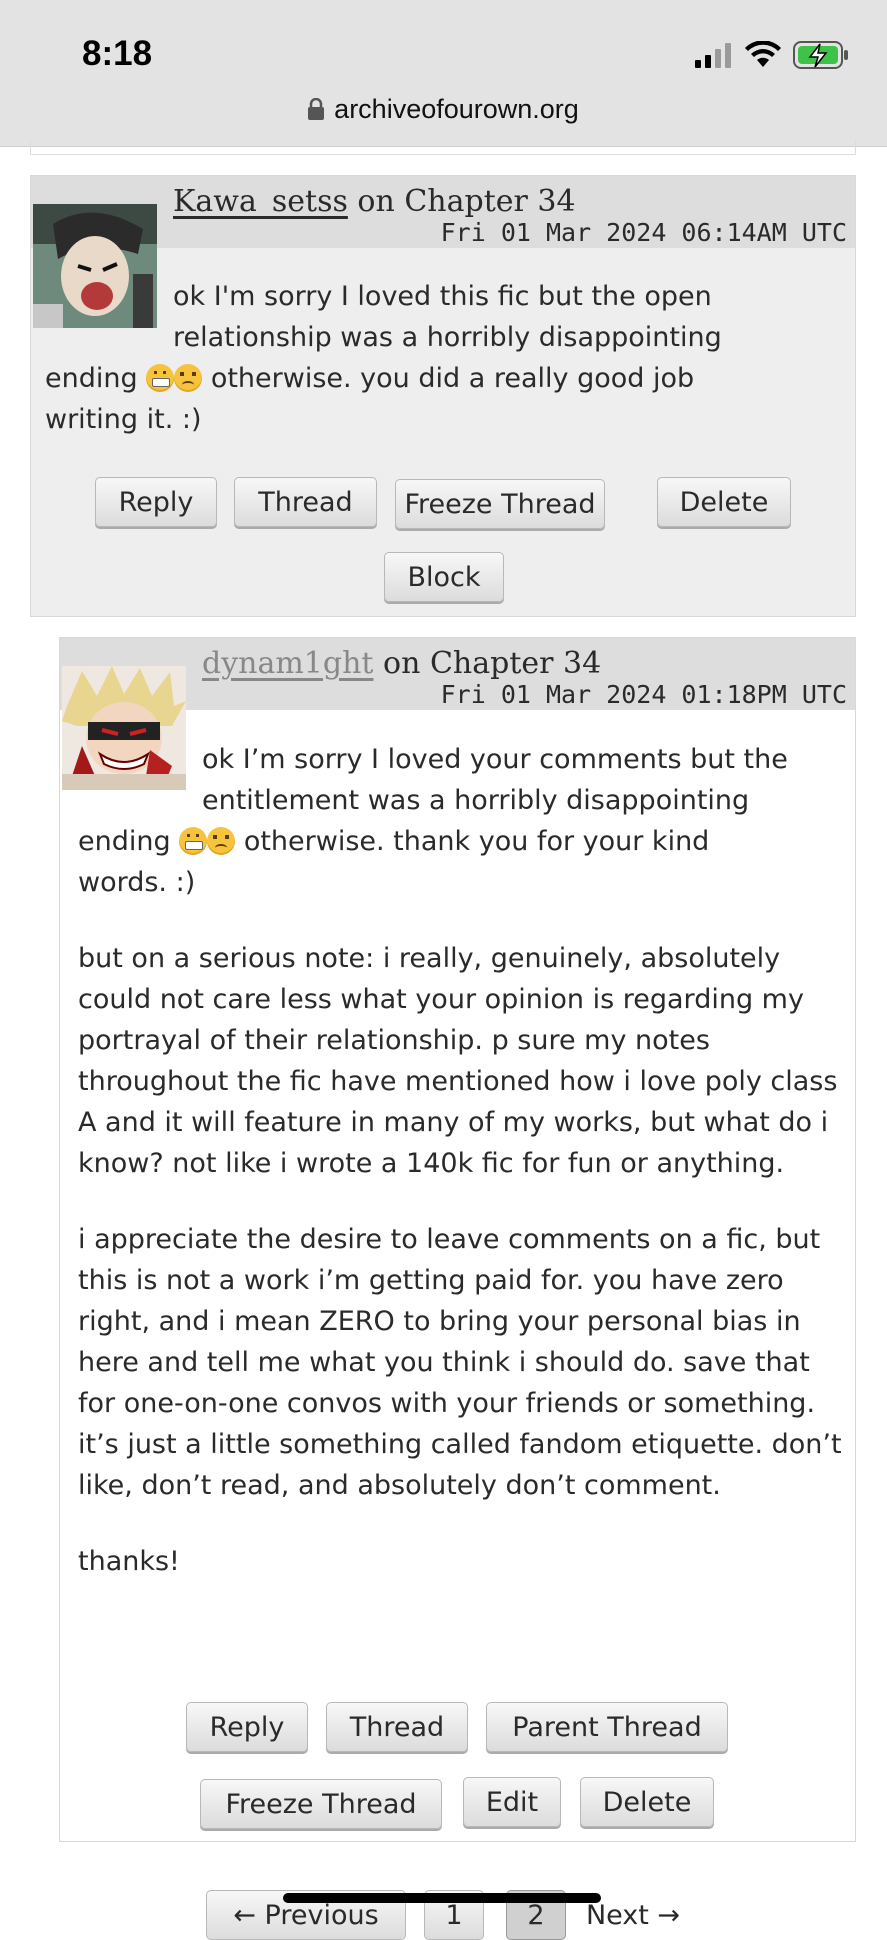 The width and height of the screenshot is (887, 1940). I want to click on wifi-icon, so click(763, 54).